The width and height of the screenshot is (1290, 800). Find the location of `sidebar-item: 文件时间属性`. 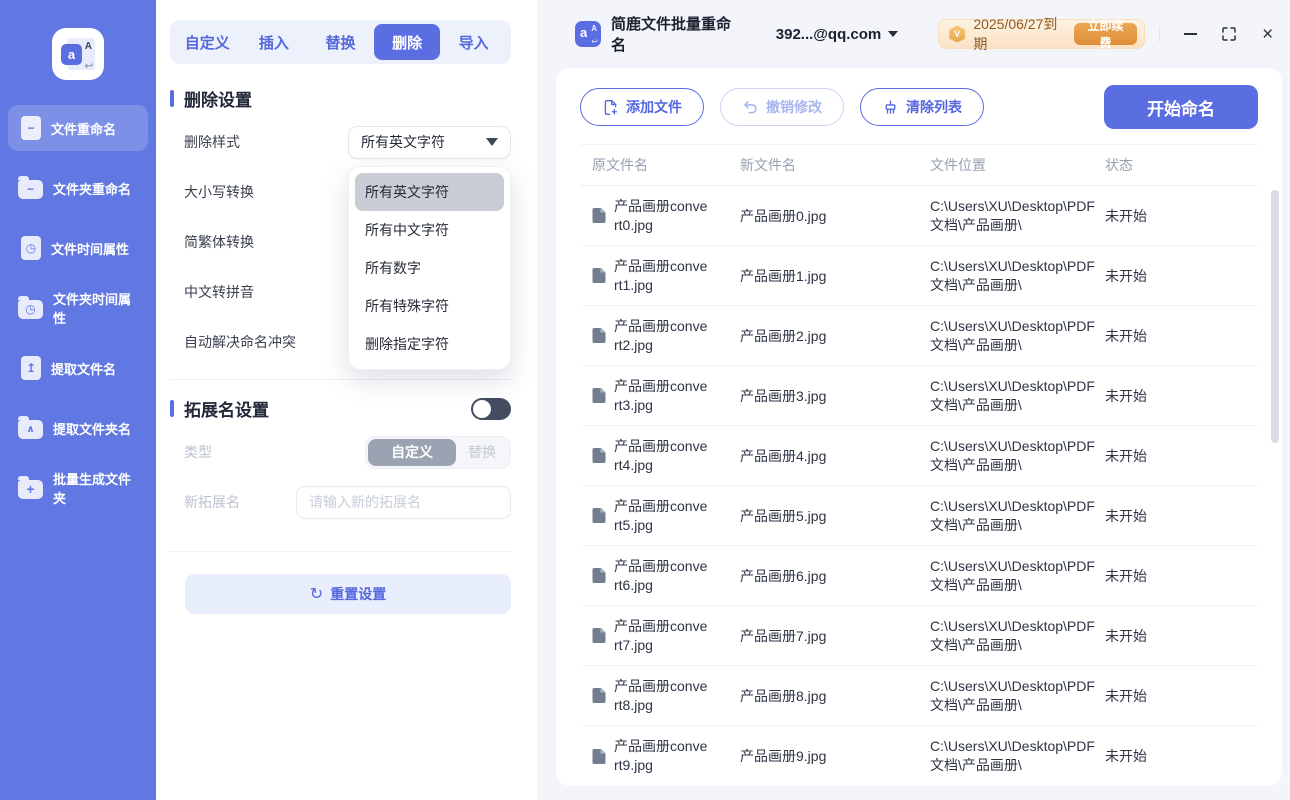

sidebar-item: 文件时间属性 is located at coordinates (78, 248).